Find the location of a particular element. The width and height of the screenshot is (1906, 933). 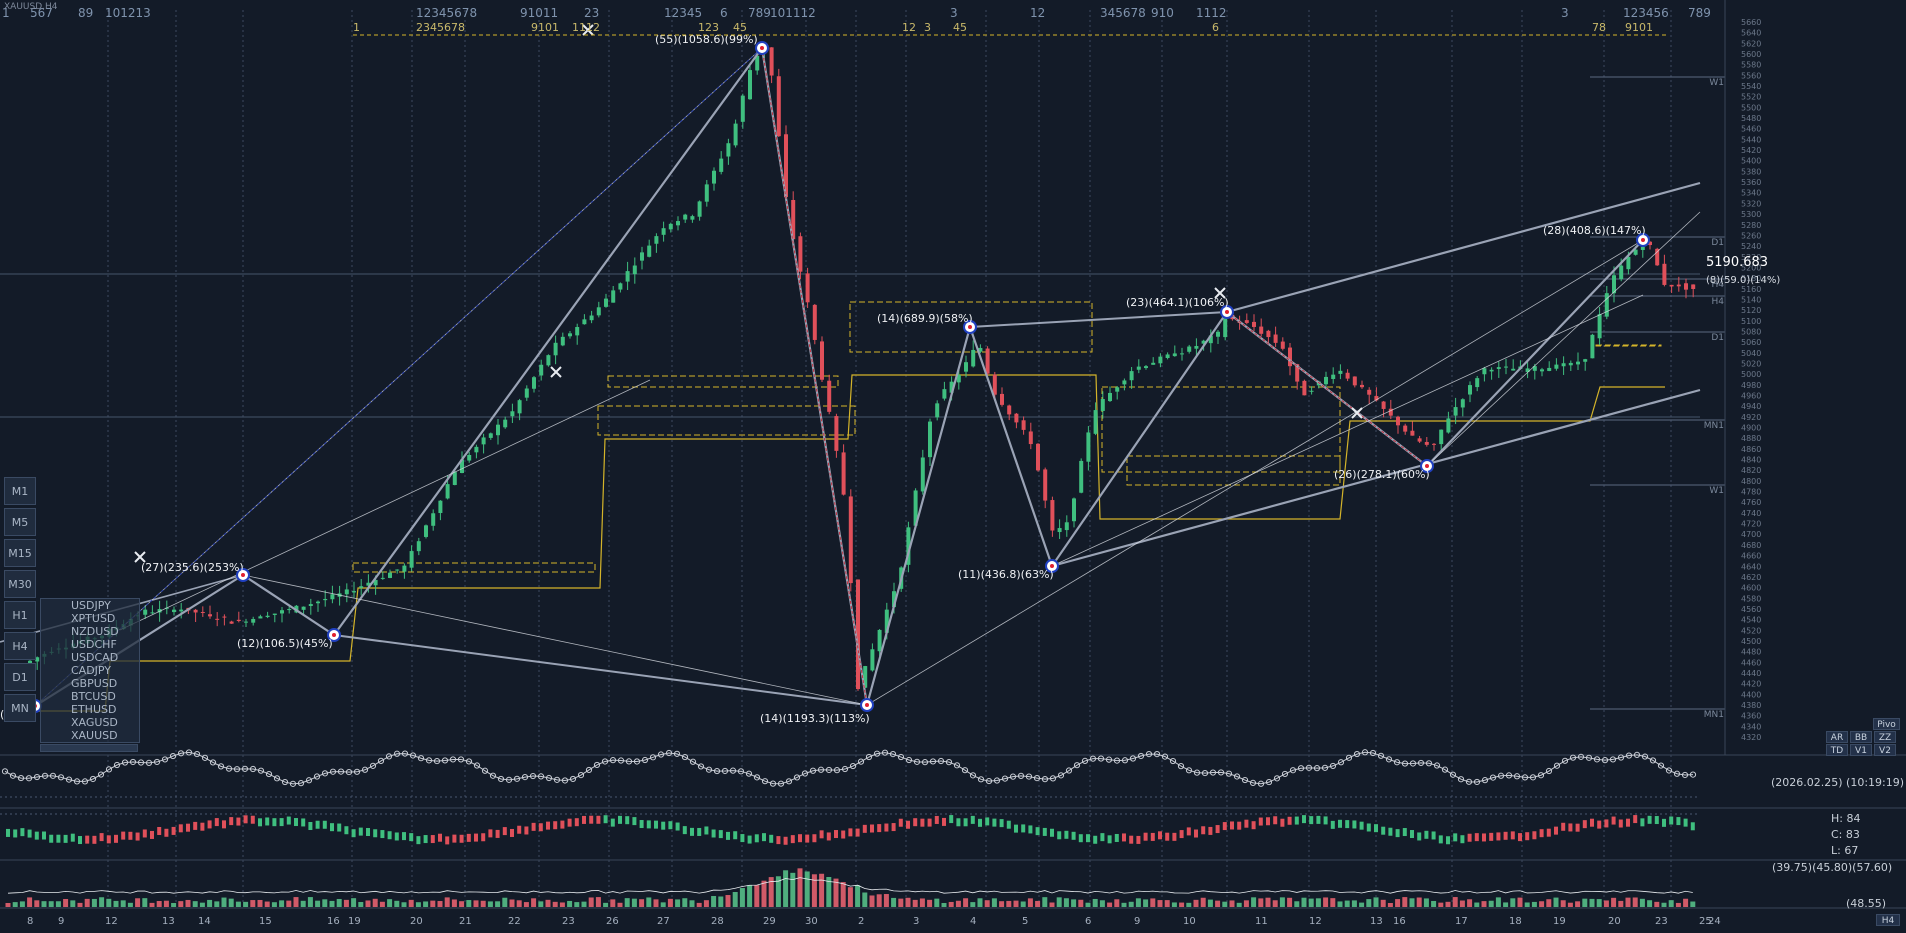

symbol-list-scrollbar is located at coordinates (89, 748).